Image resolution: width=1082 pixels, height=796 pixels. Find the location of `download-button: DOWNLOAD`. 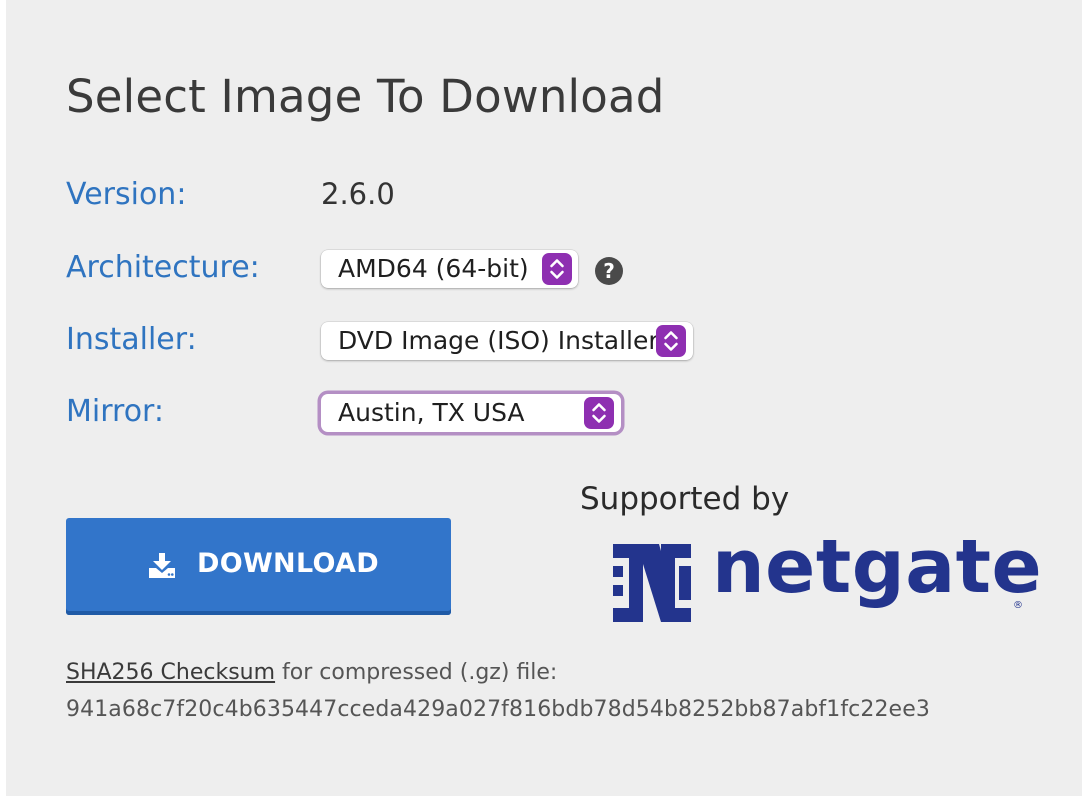

download-button: DOWNLOAD is located at coordinates (258, 566).